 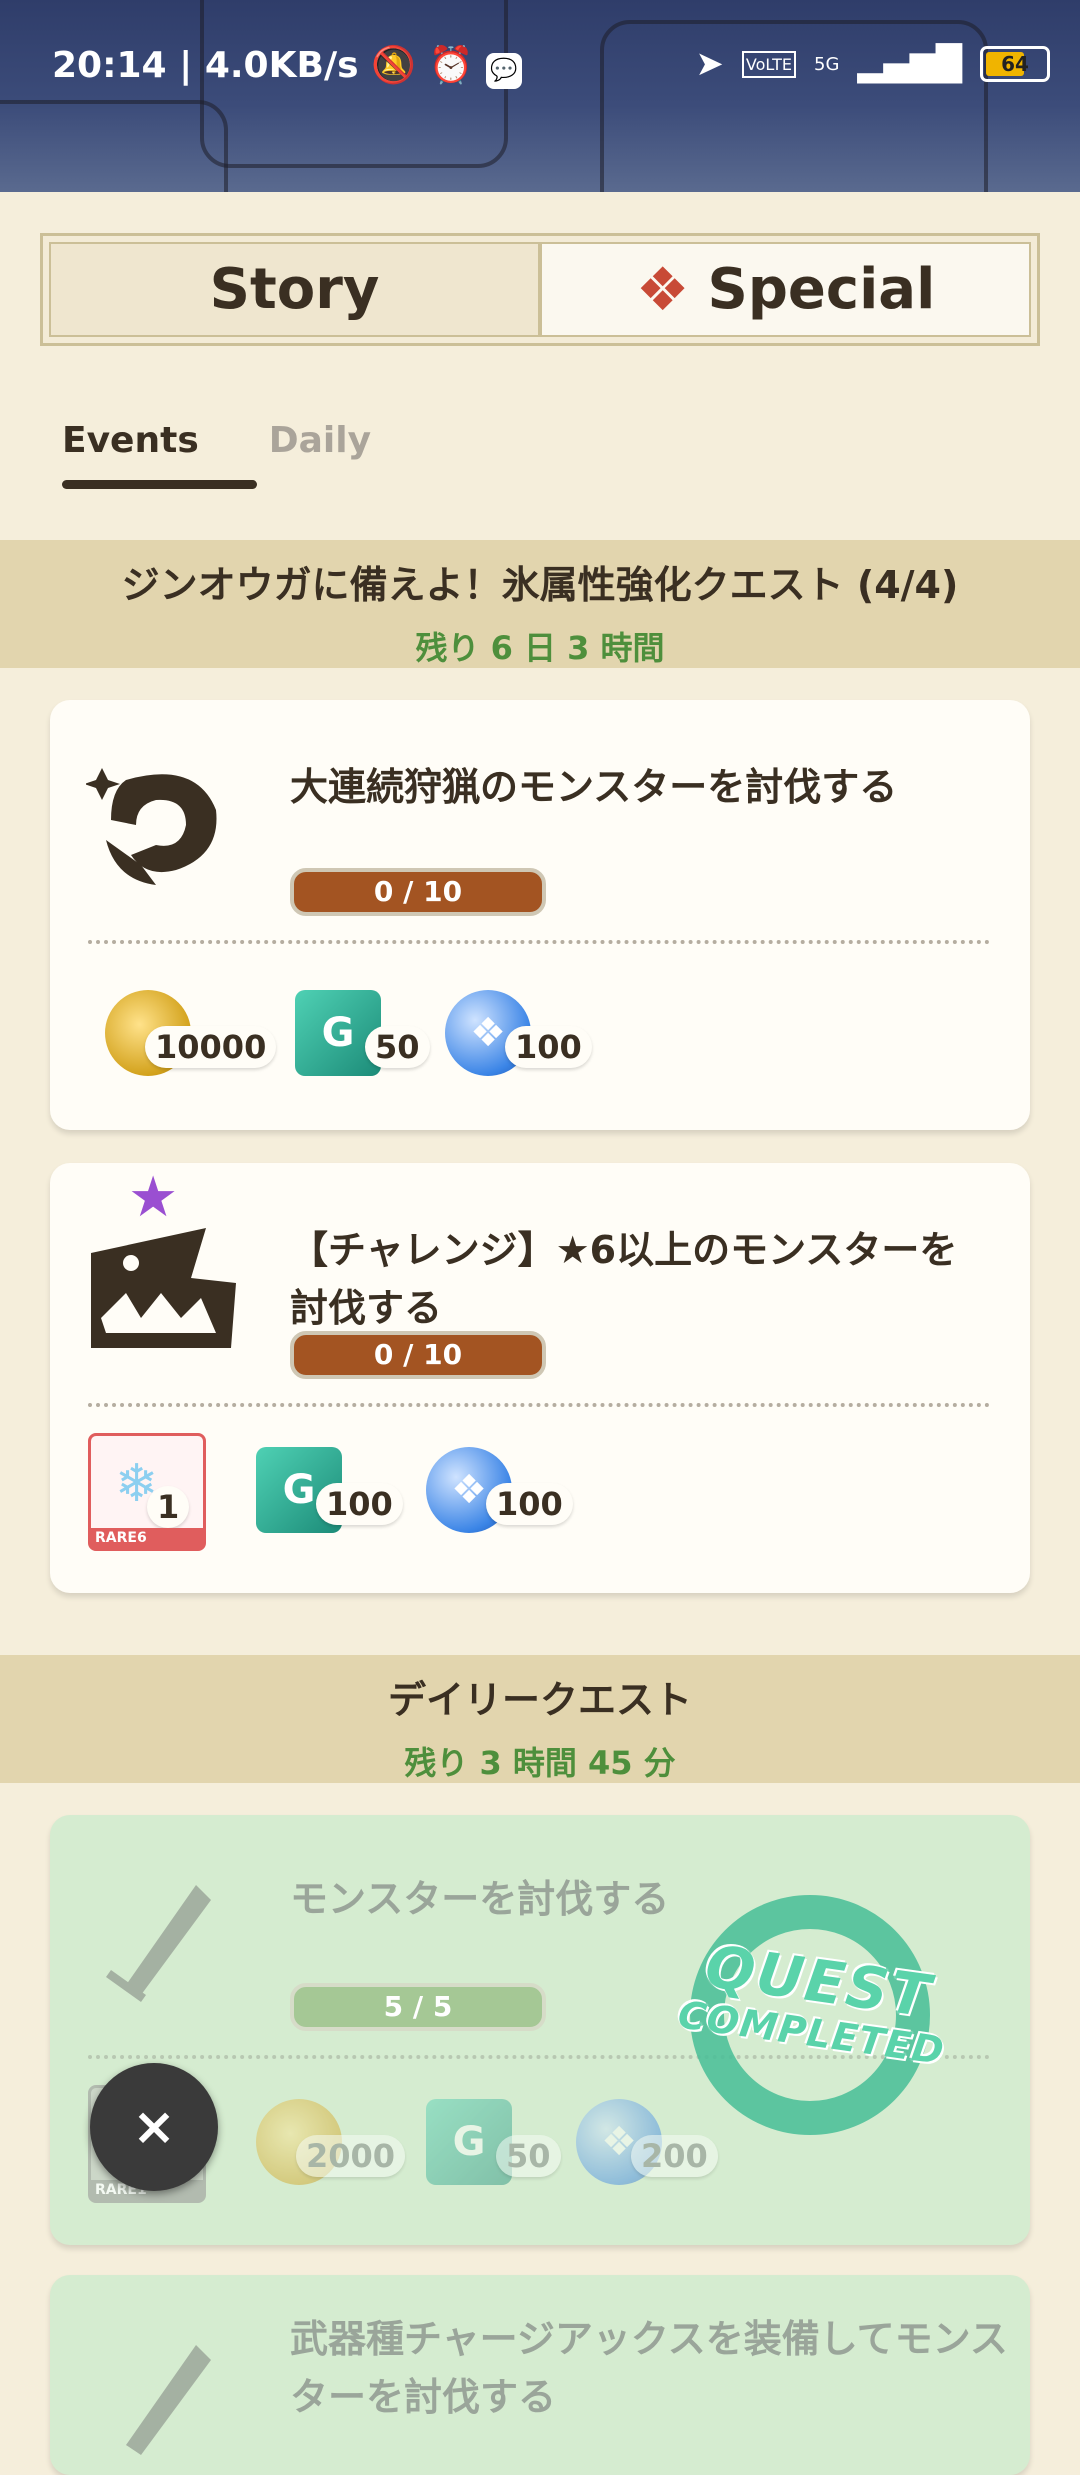 I want to click on reward-count: 2000, so click(x=351, y=2156).